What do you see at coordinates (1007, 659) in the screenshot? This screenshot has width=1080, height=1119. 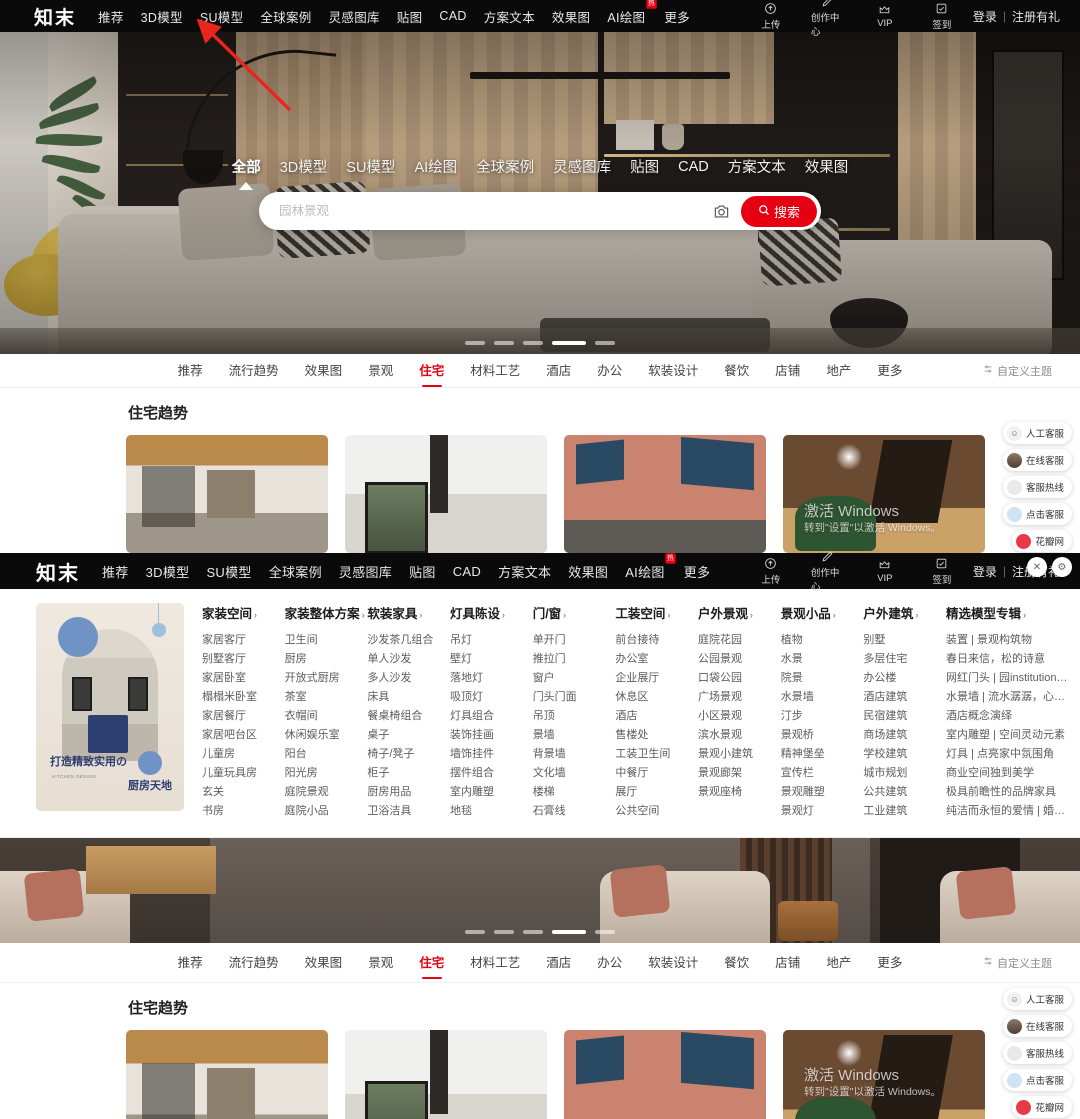 I see `mega-item: 春日来信，松的诗意` at bounding box center [1007, 659].